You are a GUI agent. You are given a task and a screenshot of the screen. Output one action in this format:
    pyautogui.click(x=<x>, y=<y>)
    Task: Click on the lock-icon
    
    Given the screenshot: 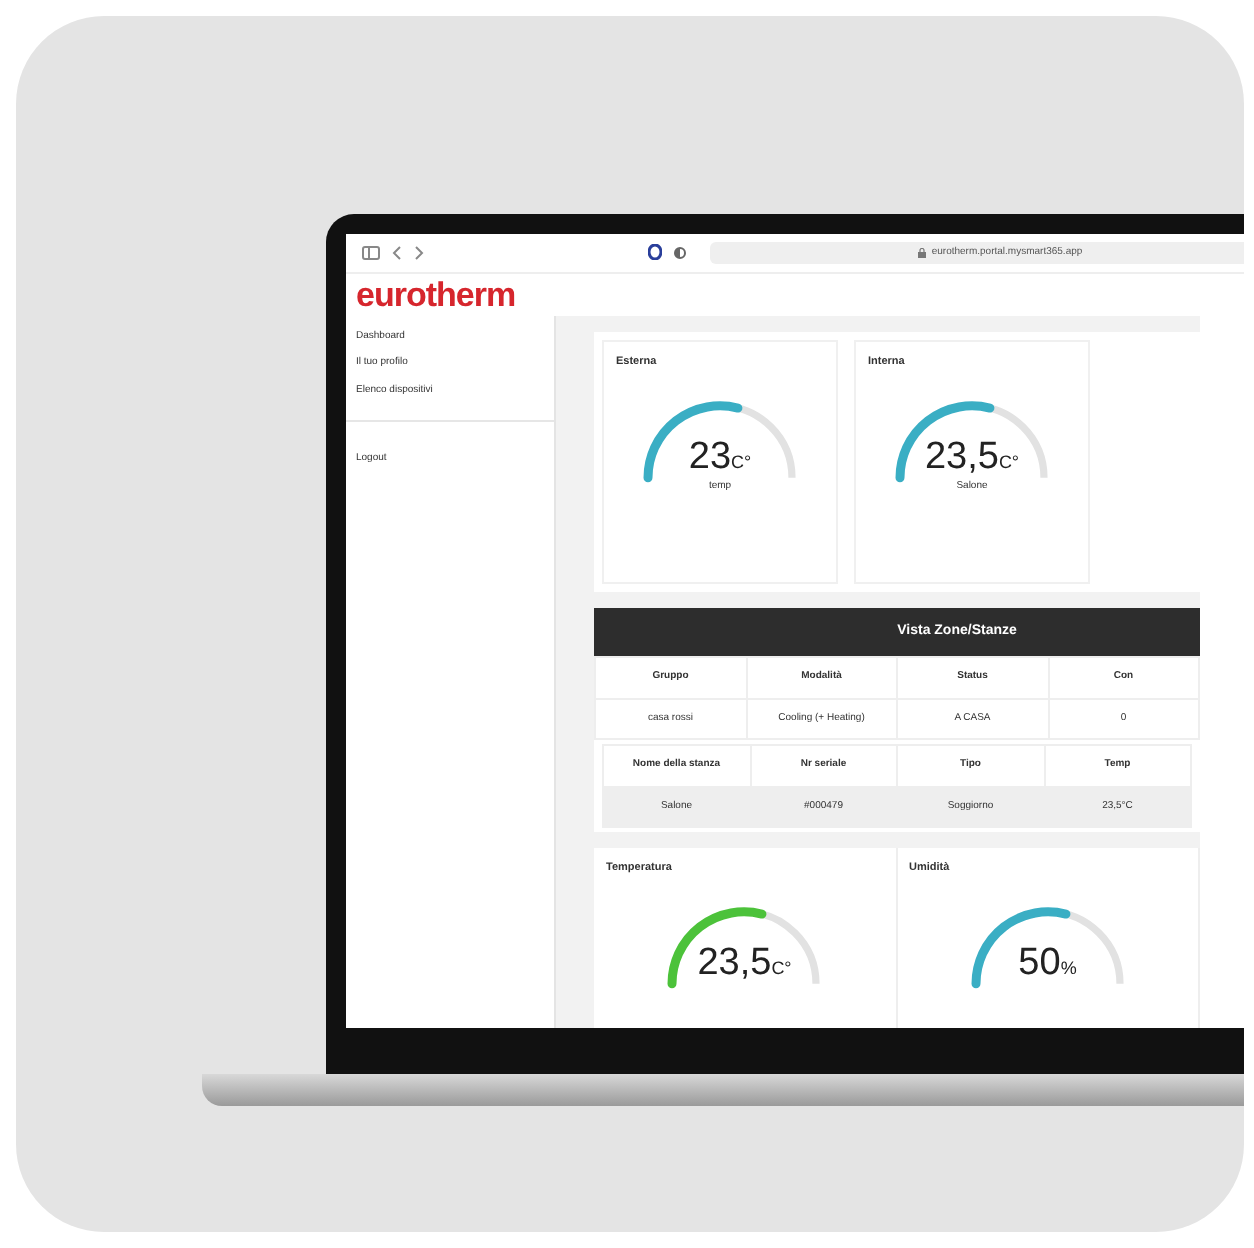 What is the action you would take?
    pyautogui.click(x=921, y=252)
    